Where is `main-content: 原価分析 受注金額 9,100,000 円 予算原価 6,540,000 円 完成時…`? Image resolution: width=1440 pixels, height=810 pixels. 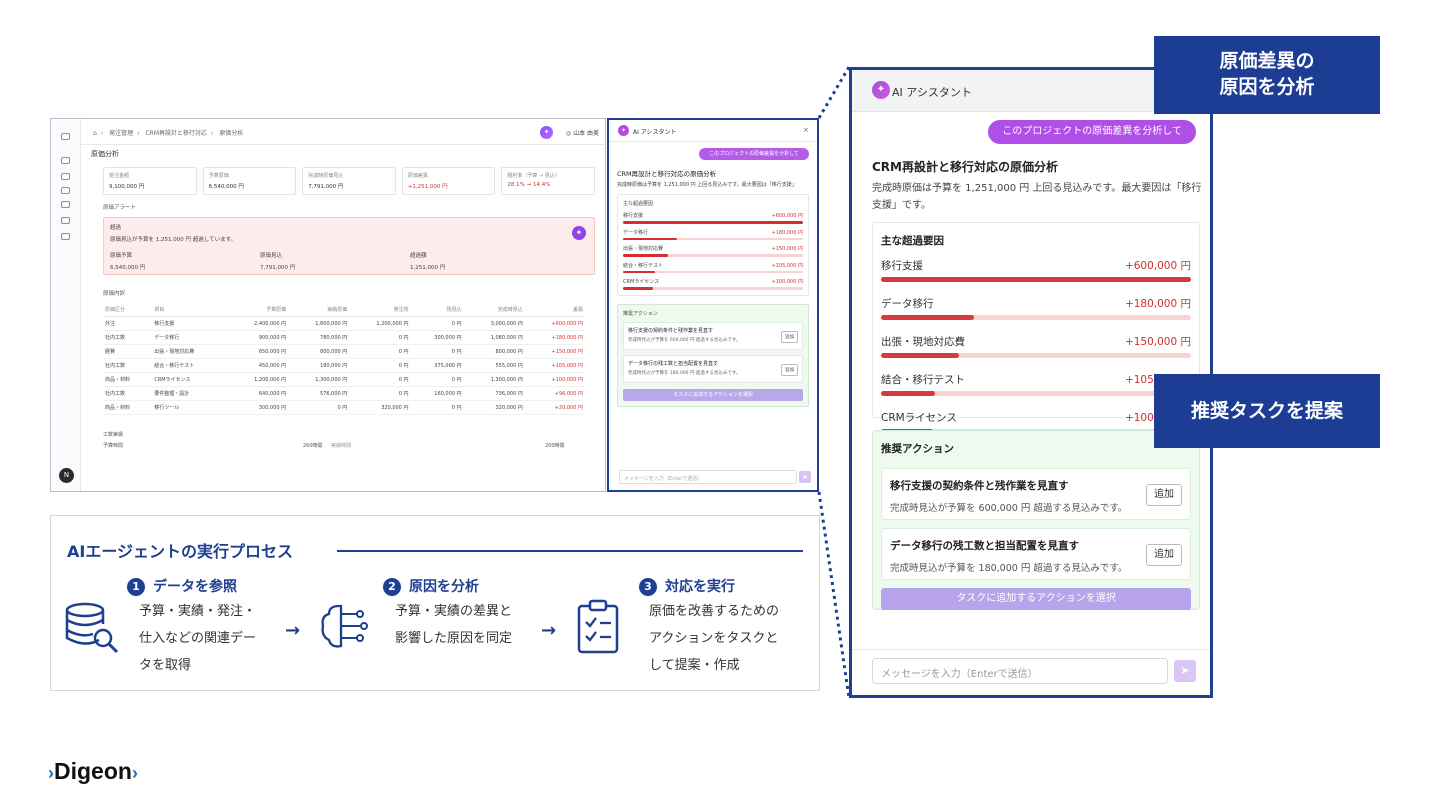
main-content: 原価分析 受注金額 9,100,000 円 予算原価 6,540,000 円 完成時… is located at coordinates (343, 320).